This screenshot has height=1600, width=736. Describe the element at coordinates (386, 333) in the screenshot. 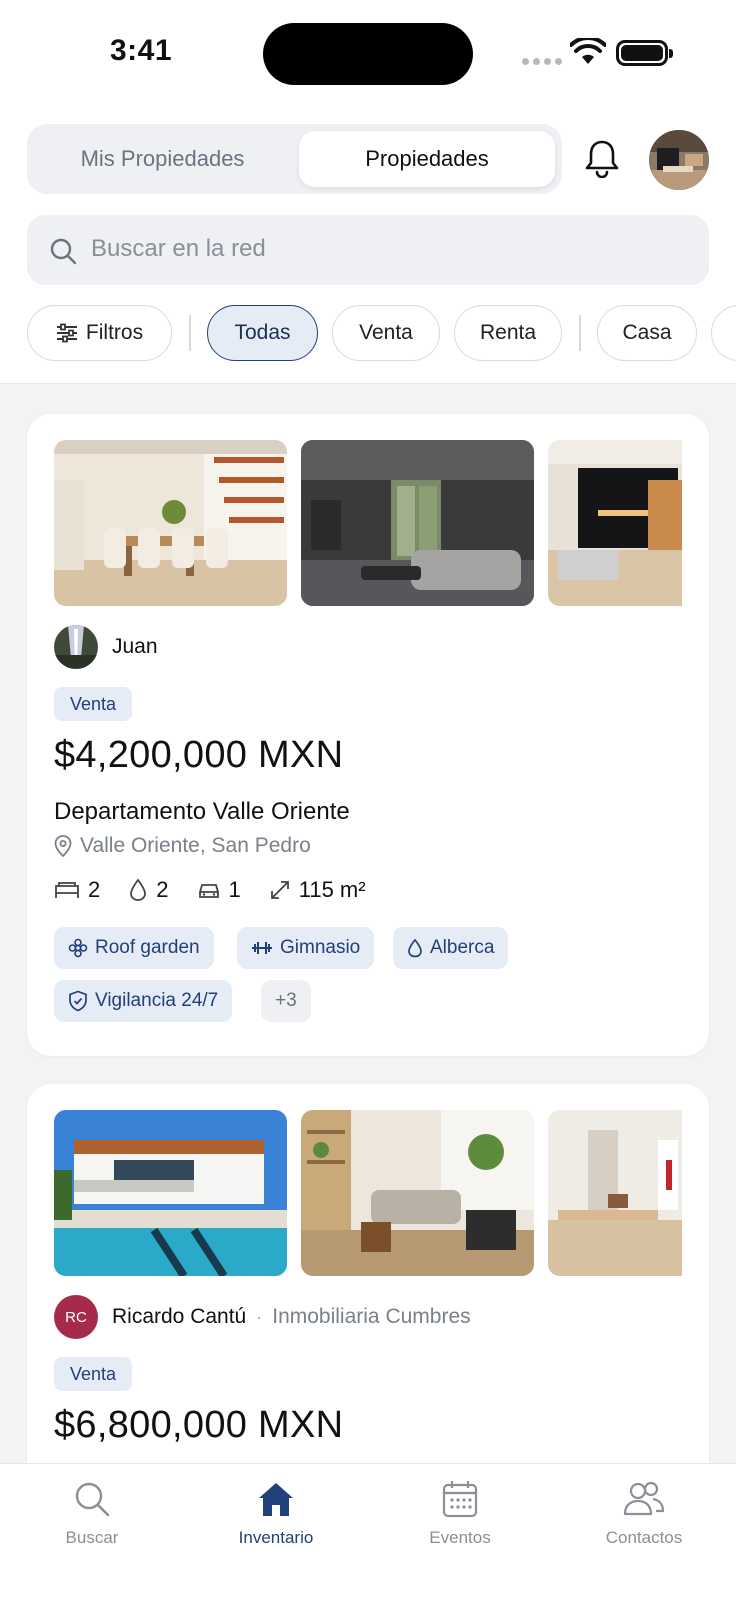

I see `chip-venta: Venta` at that location.